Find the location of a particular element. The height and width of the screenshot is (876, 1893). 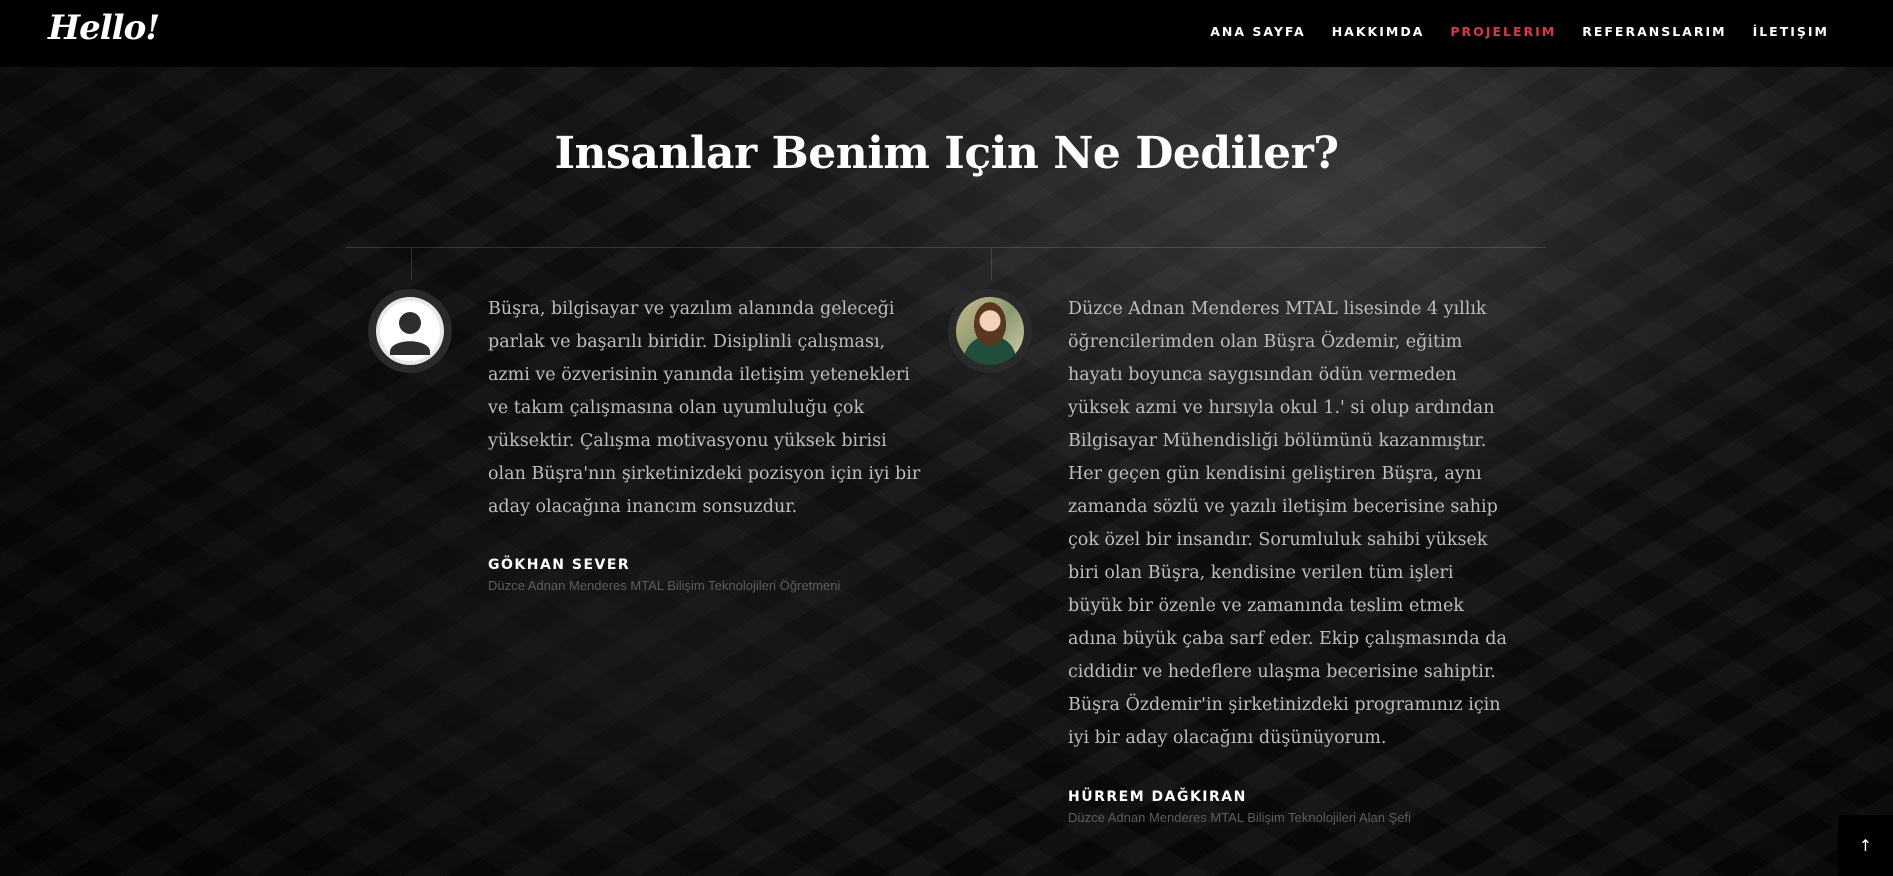

nav-contact: İLETIŞIM is located at coordinates (1791, 31).